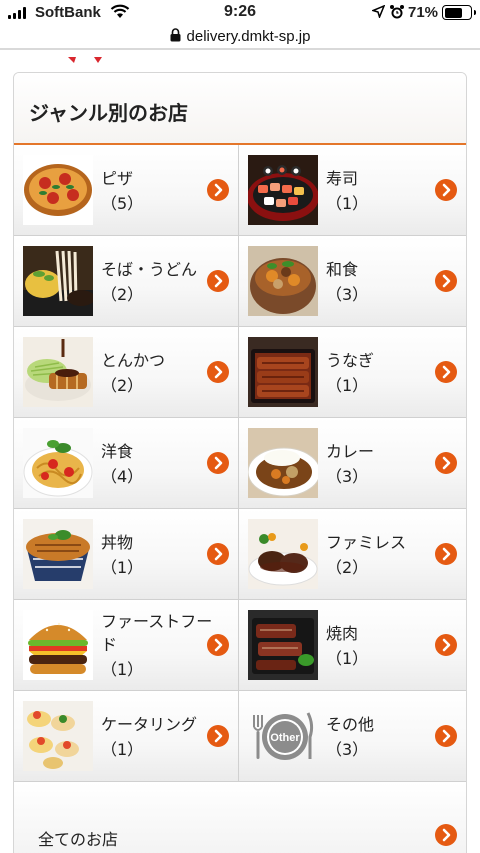 Image resolution: width=480 pixels, height=853 pixels. What do you see at coordinates (149, 724) in the screenshot?
I see `genre-name: ケータリング` at bounding box center [149, 724].